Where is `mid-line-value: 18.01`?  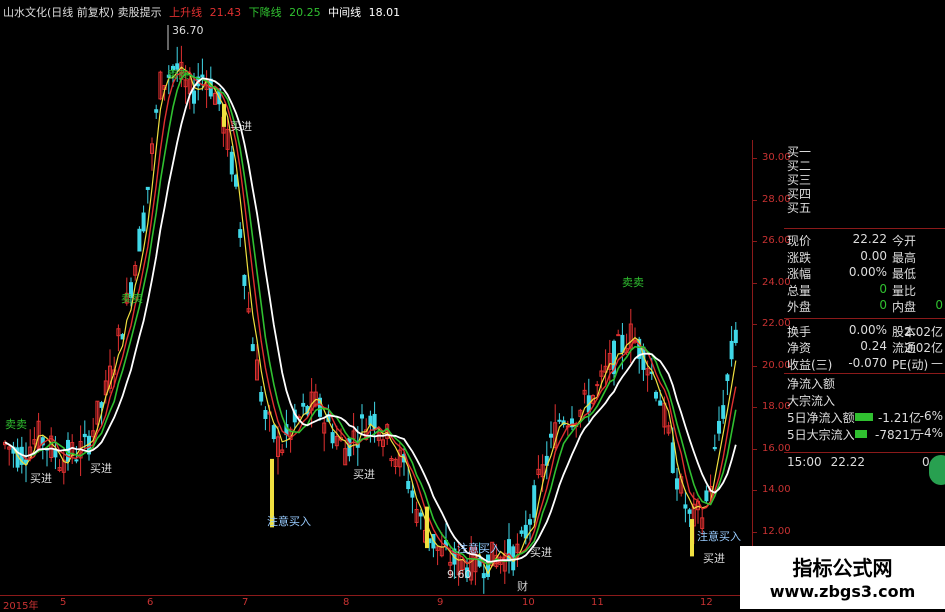 mid-line-value: 18.01 is located at coordinates (384, 12).